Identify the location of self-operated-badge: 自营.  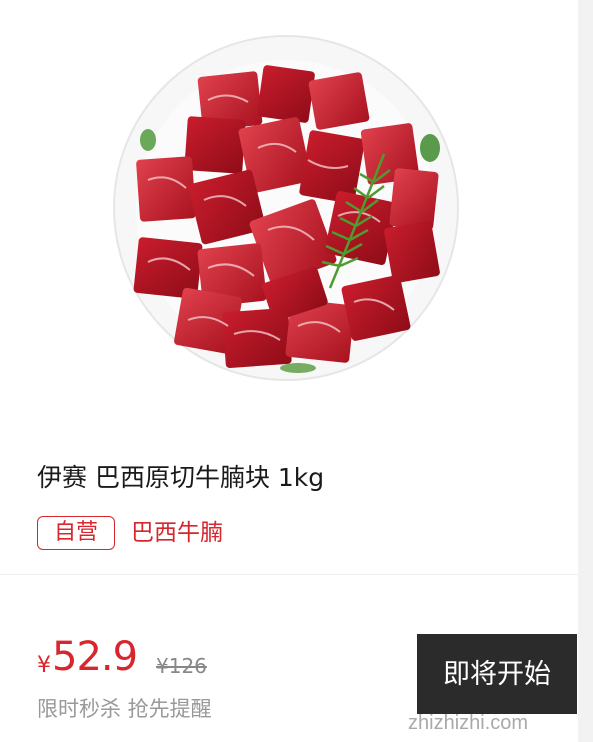
(76, 533).